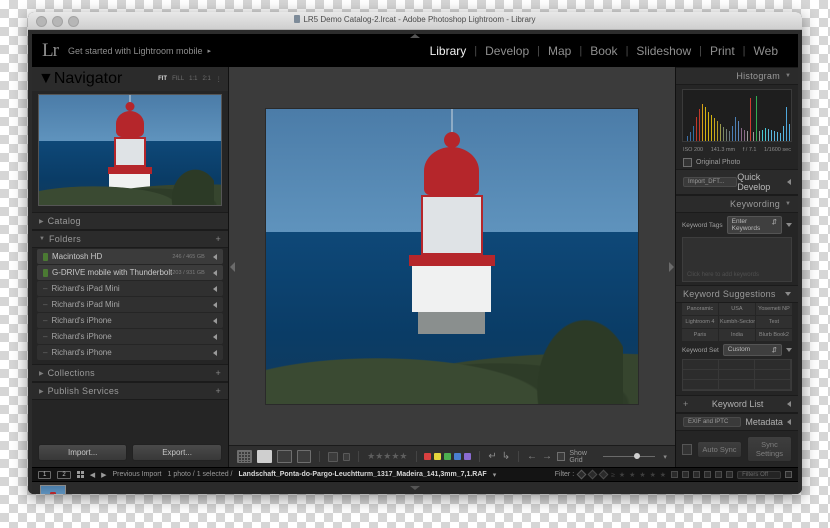  I want to click on flag-pick-filter-icon, so click(581, 474).